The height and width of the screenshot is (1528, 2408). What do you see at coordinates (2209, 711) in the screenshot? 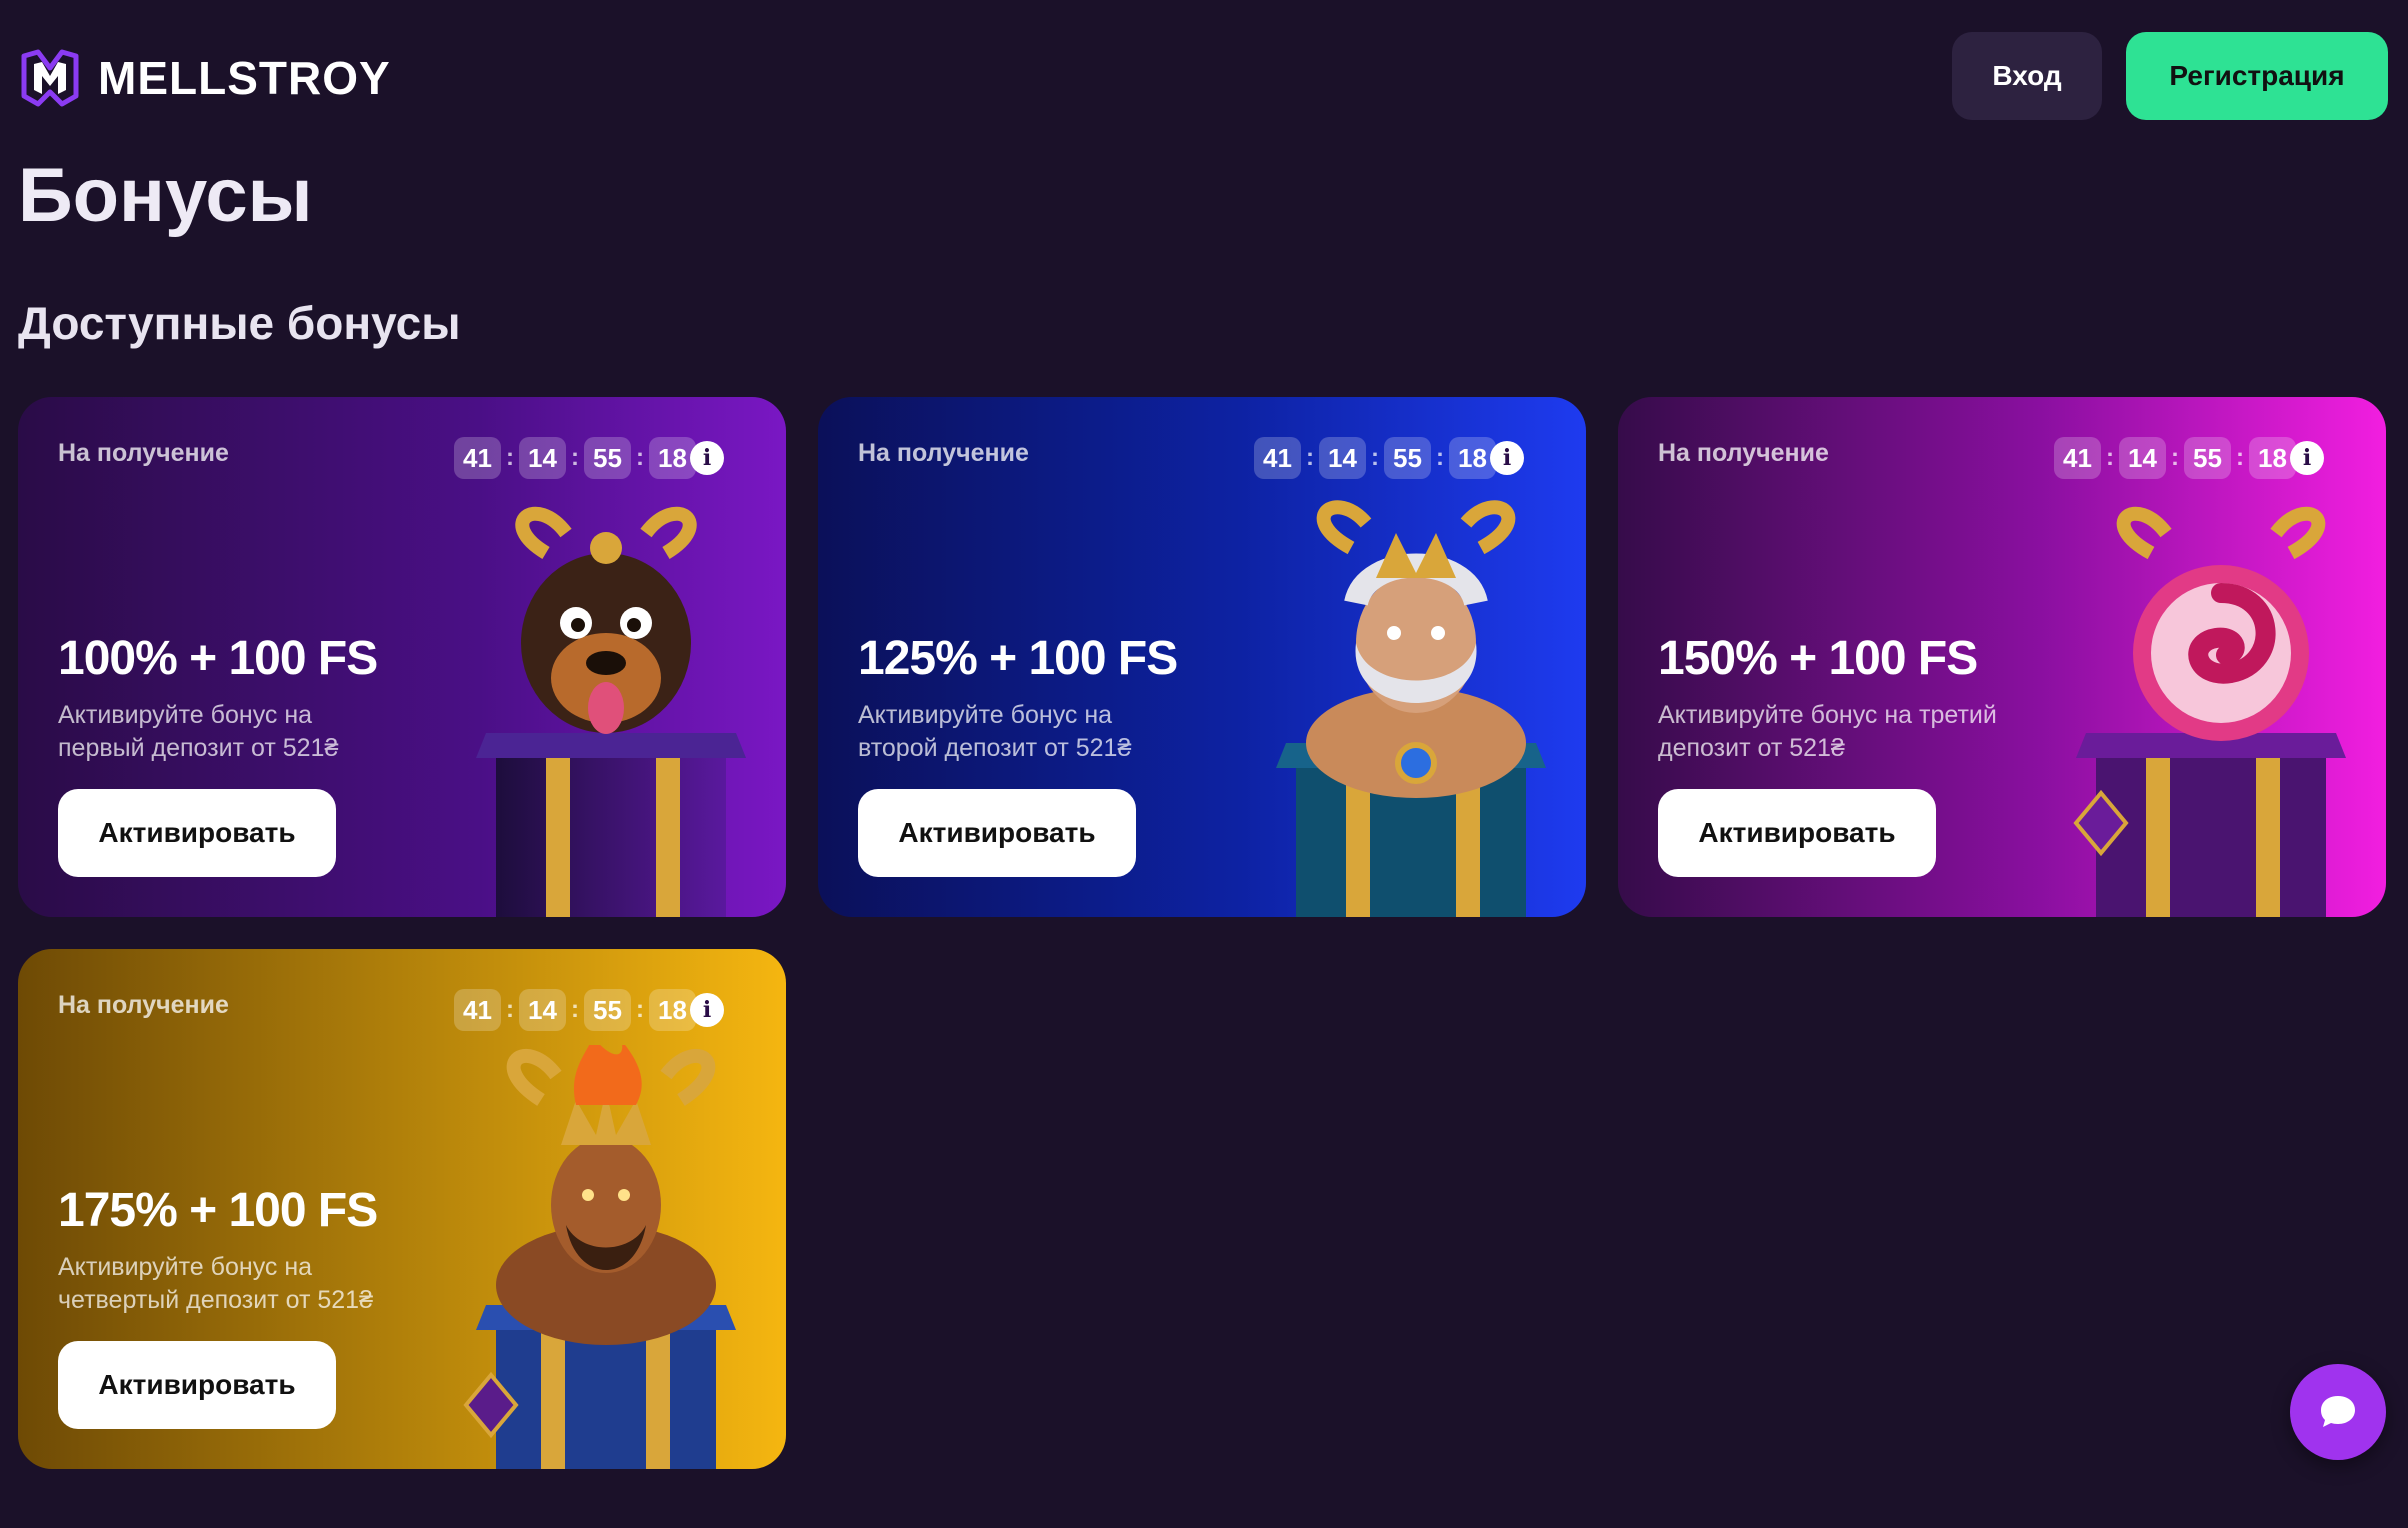
I see `candy-in-gift-box-icon` at bounding box center [2209, 711].